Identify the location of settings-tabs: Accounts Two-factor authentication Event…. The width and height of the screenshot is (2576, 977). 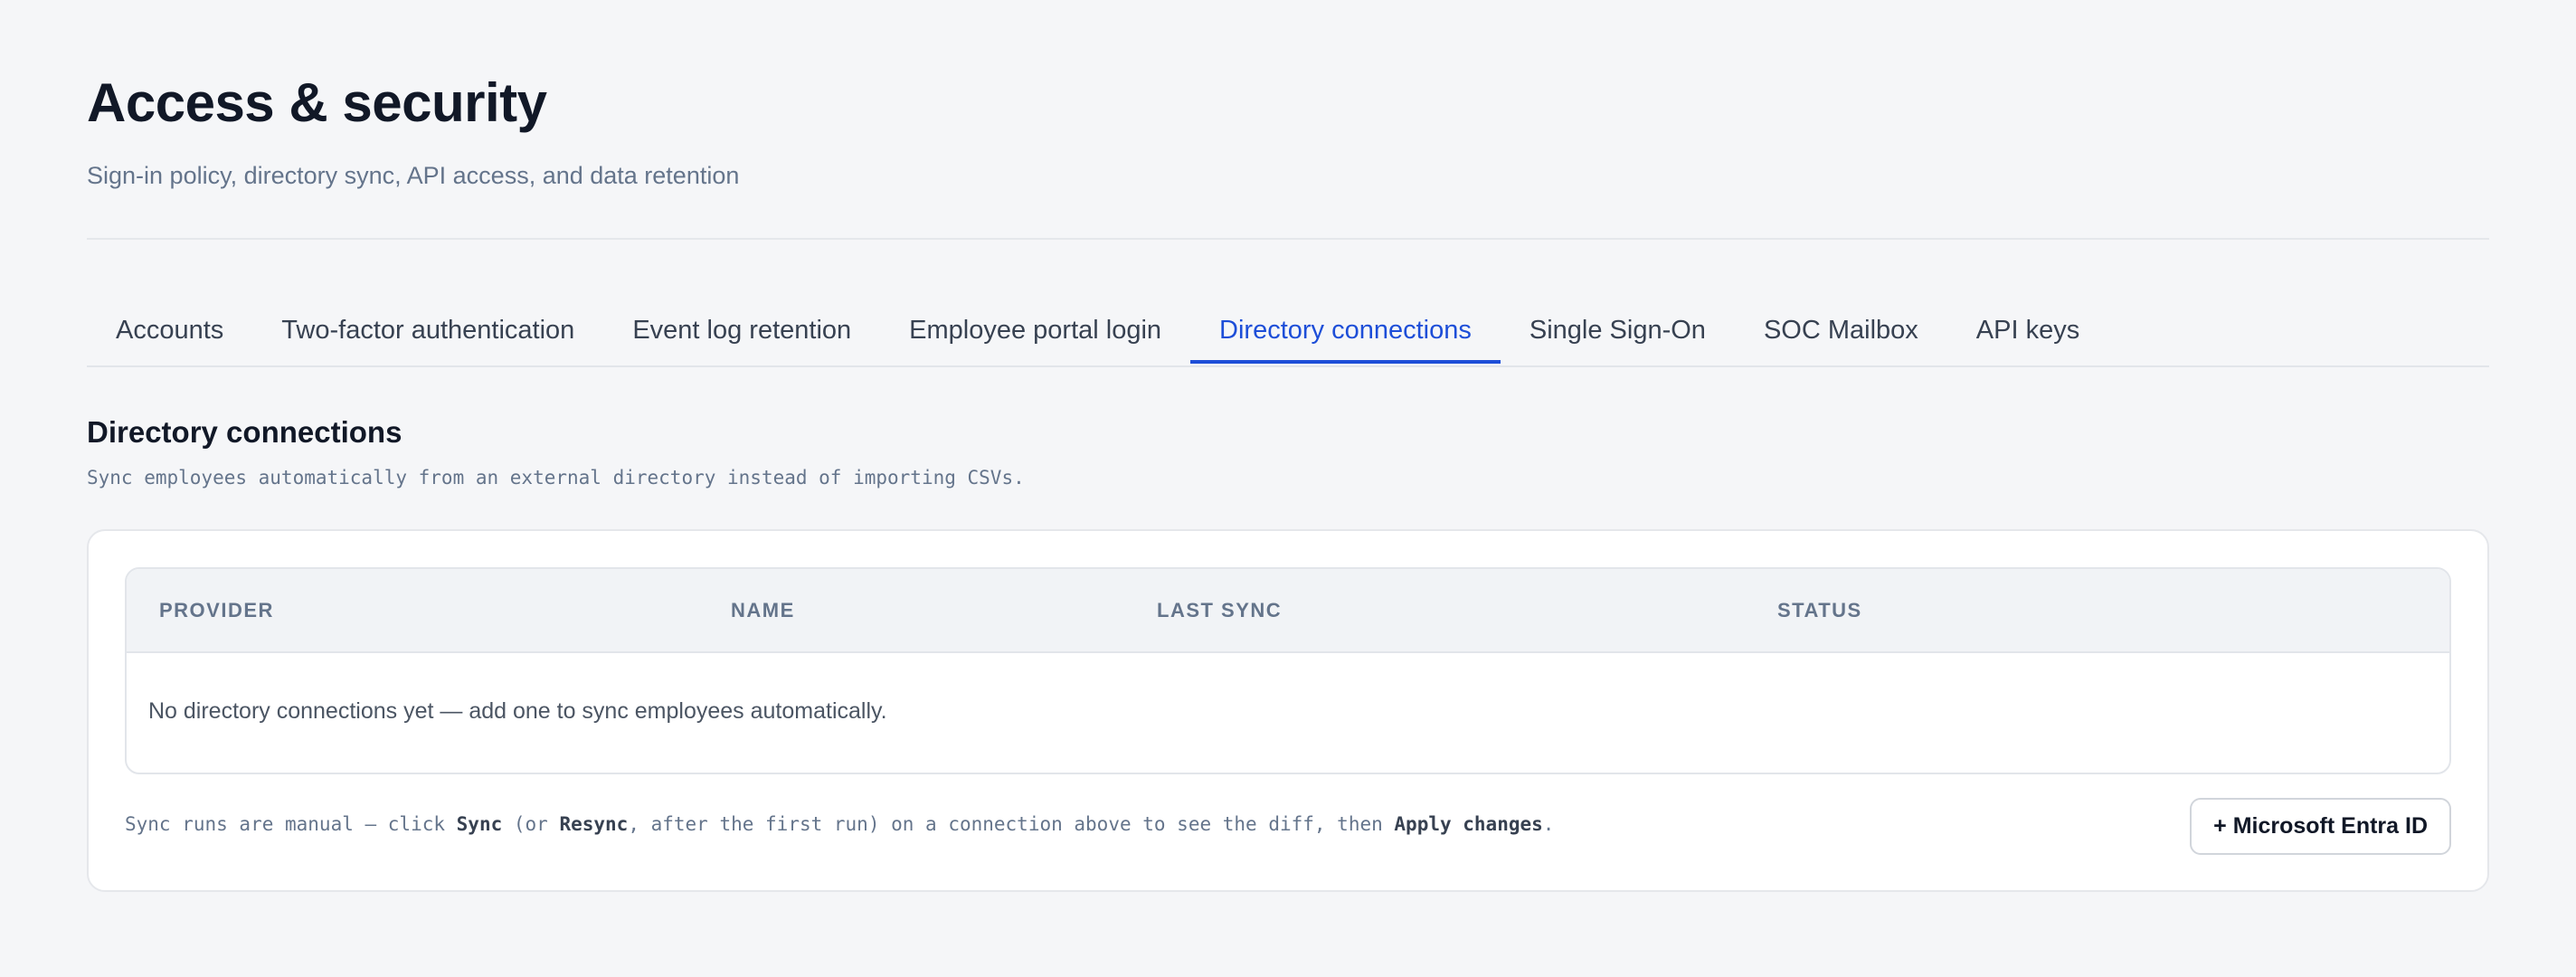
(1288, 333).